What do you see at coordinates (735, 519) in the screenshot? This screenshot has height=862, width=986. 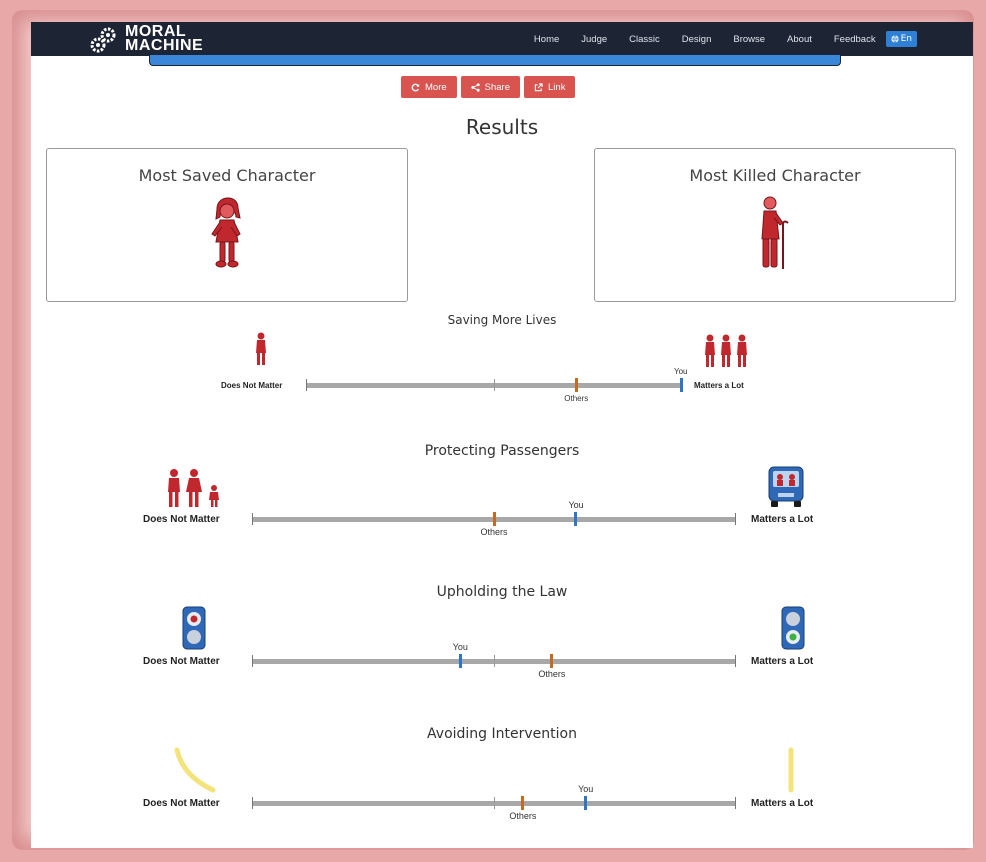 I see `scale-2-tick-end` at bounding box center [735, 519].